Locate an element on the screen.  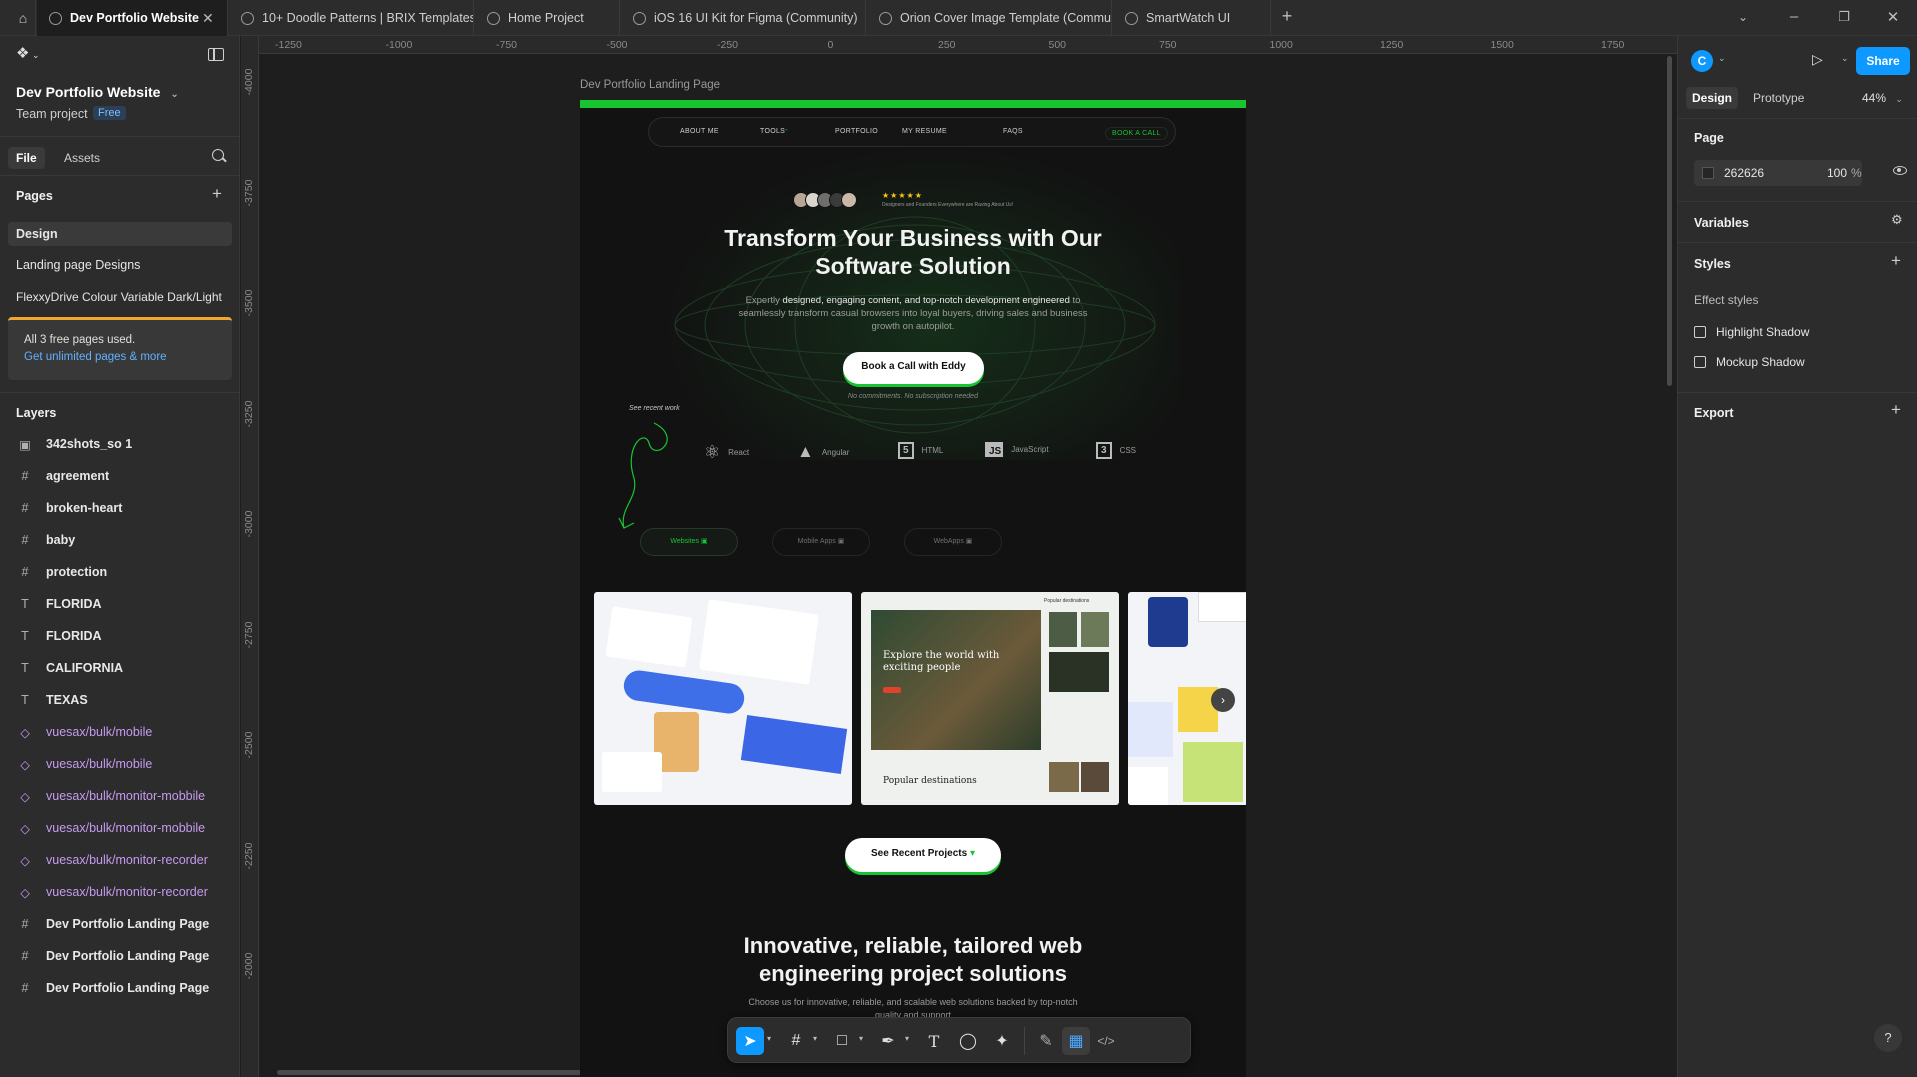
text-tool-icon: T is located at coordinates (934, 1041).